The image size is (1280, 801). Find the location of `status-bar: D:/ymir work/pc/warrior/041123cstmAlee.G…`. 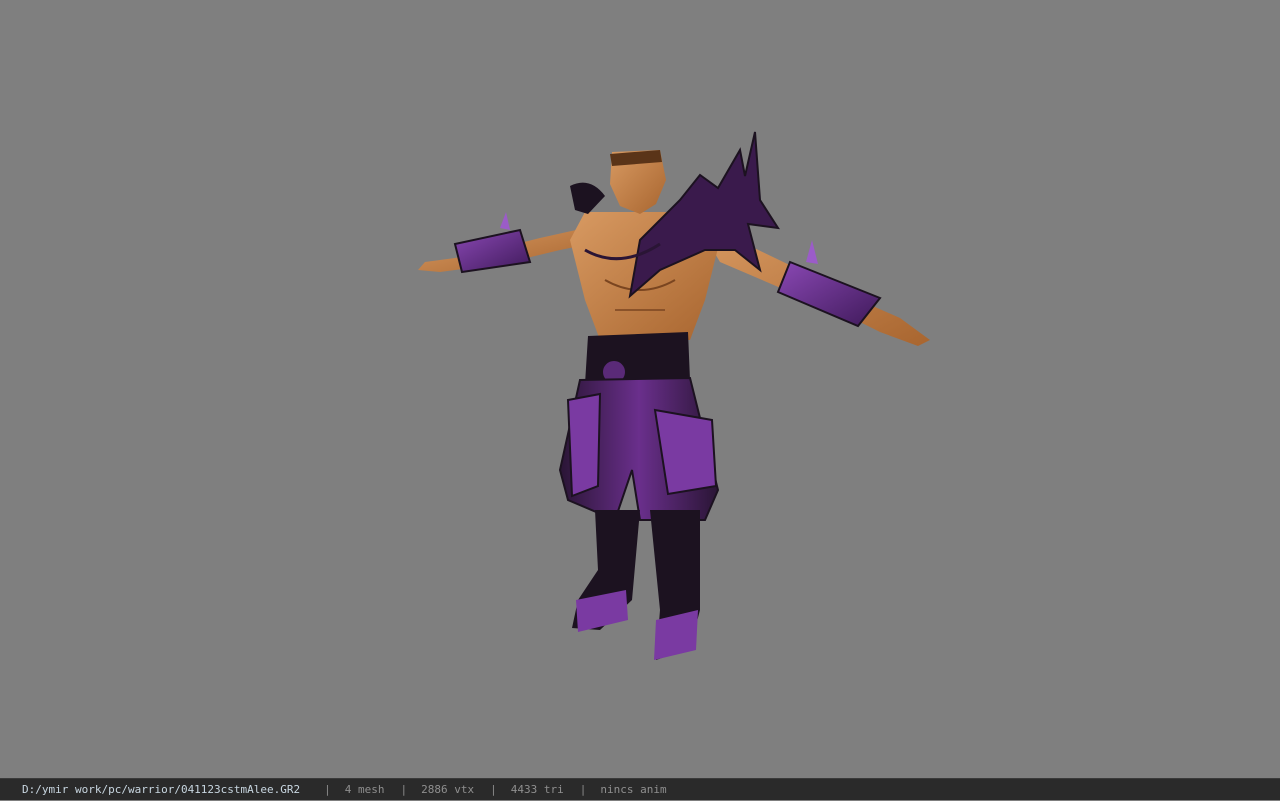

status-bar: D:/ymir work/pc/warrior/041123cstmAlee.G… is located at coordinates (640, 789).